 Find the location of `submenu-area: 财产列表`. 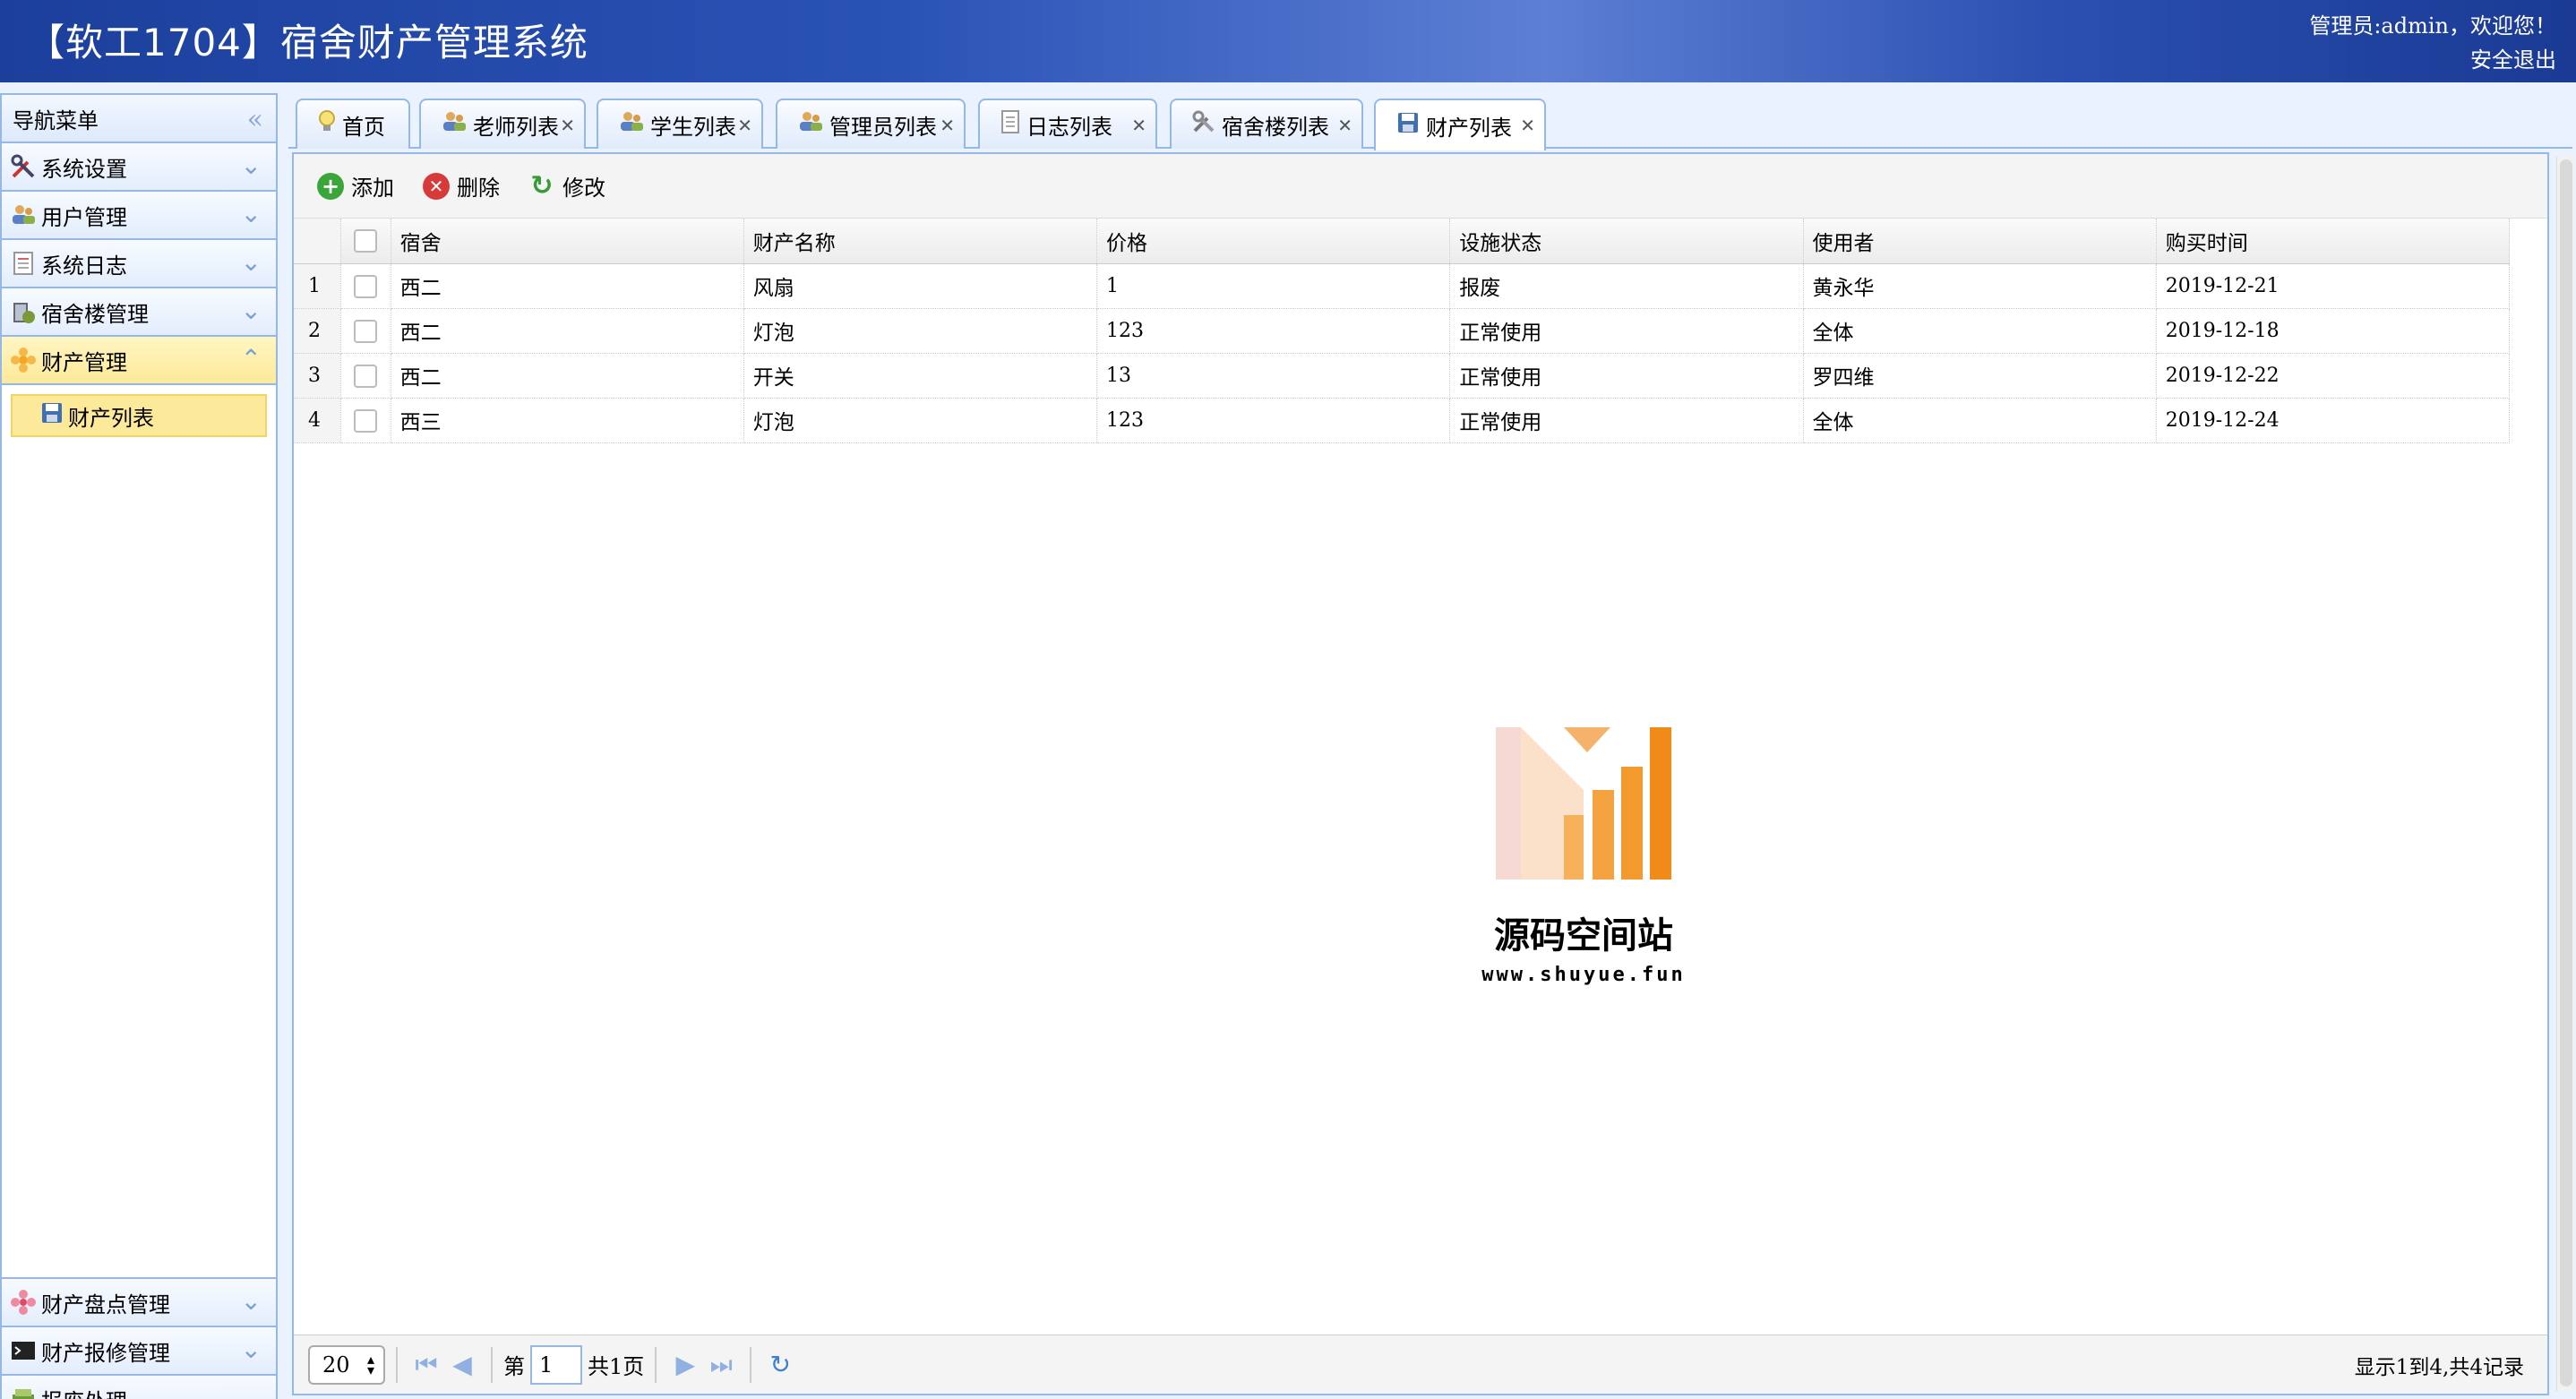

submenu-area: 财产列表 is located at coordinates (139, 832).